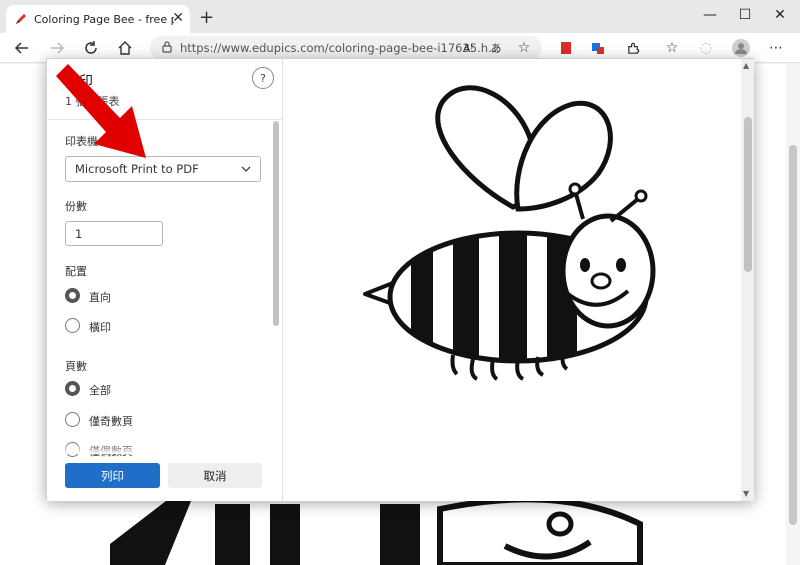  What do you see at coordinates (72, 419) in the screenshot?
I see `pages-odd-radio` at bounding box center [72, 419].